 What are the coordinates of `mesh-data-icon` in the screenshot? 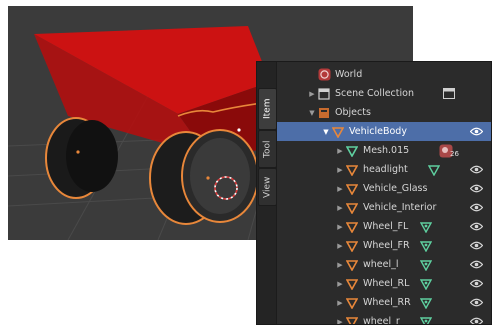 It's located at (434, 170).